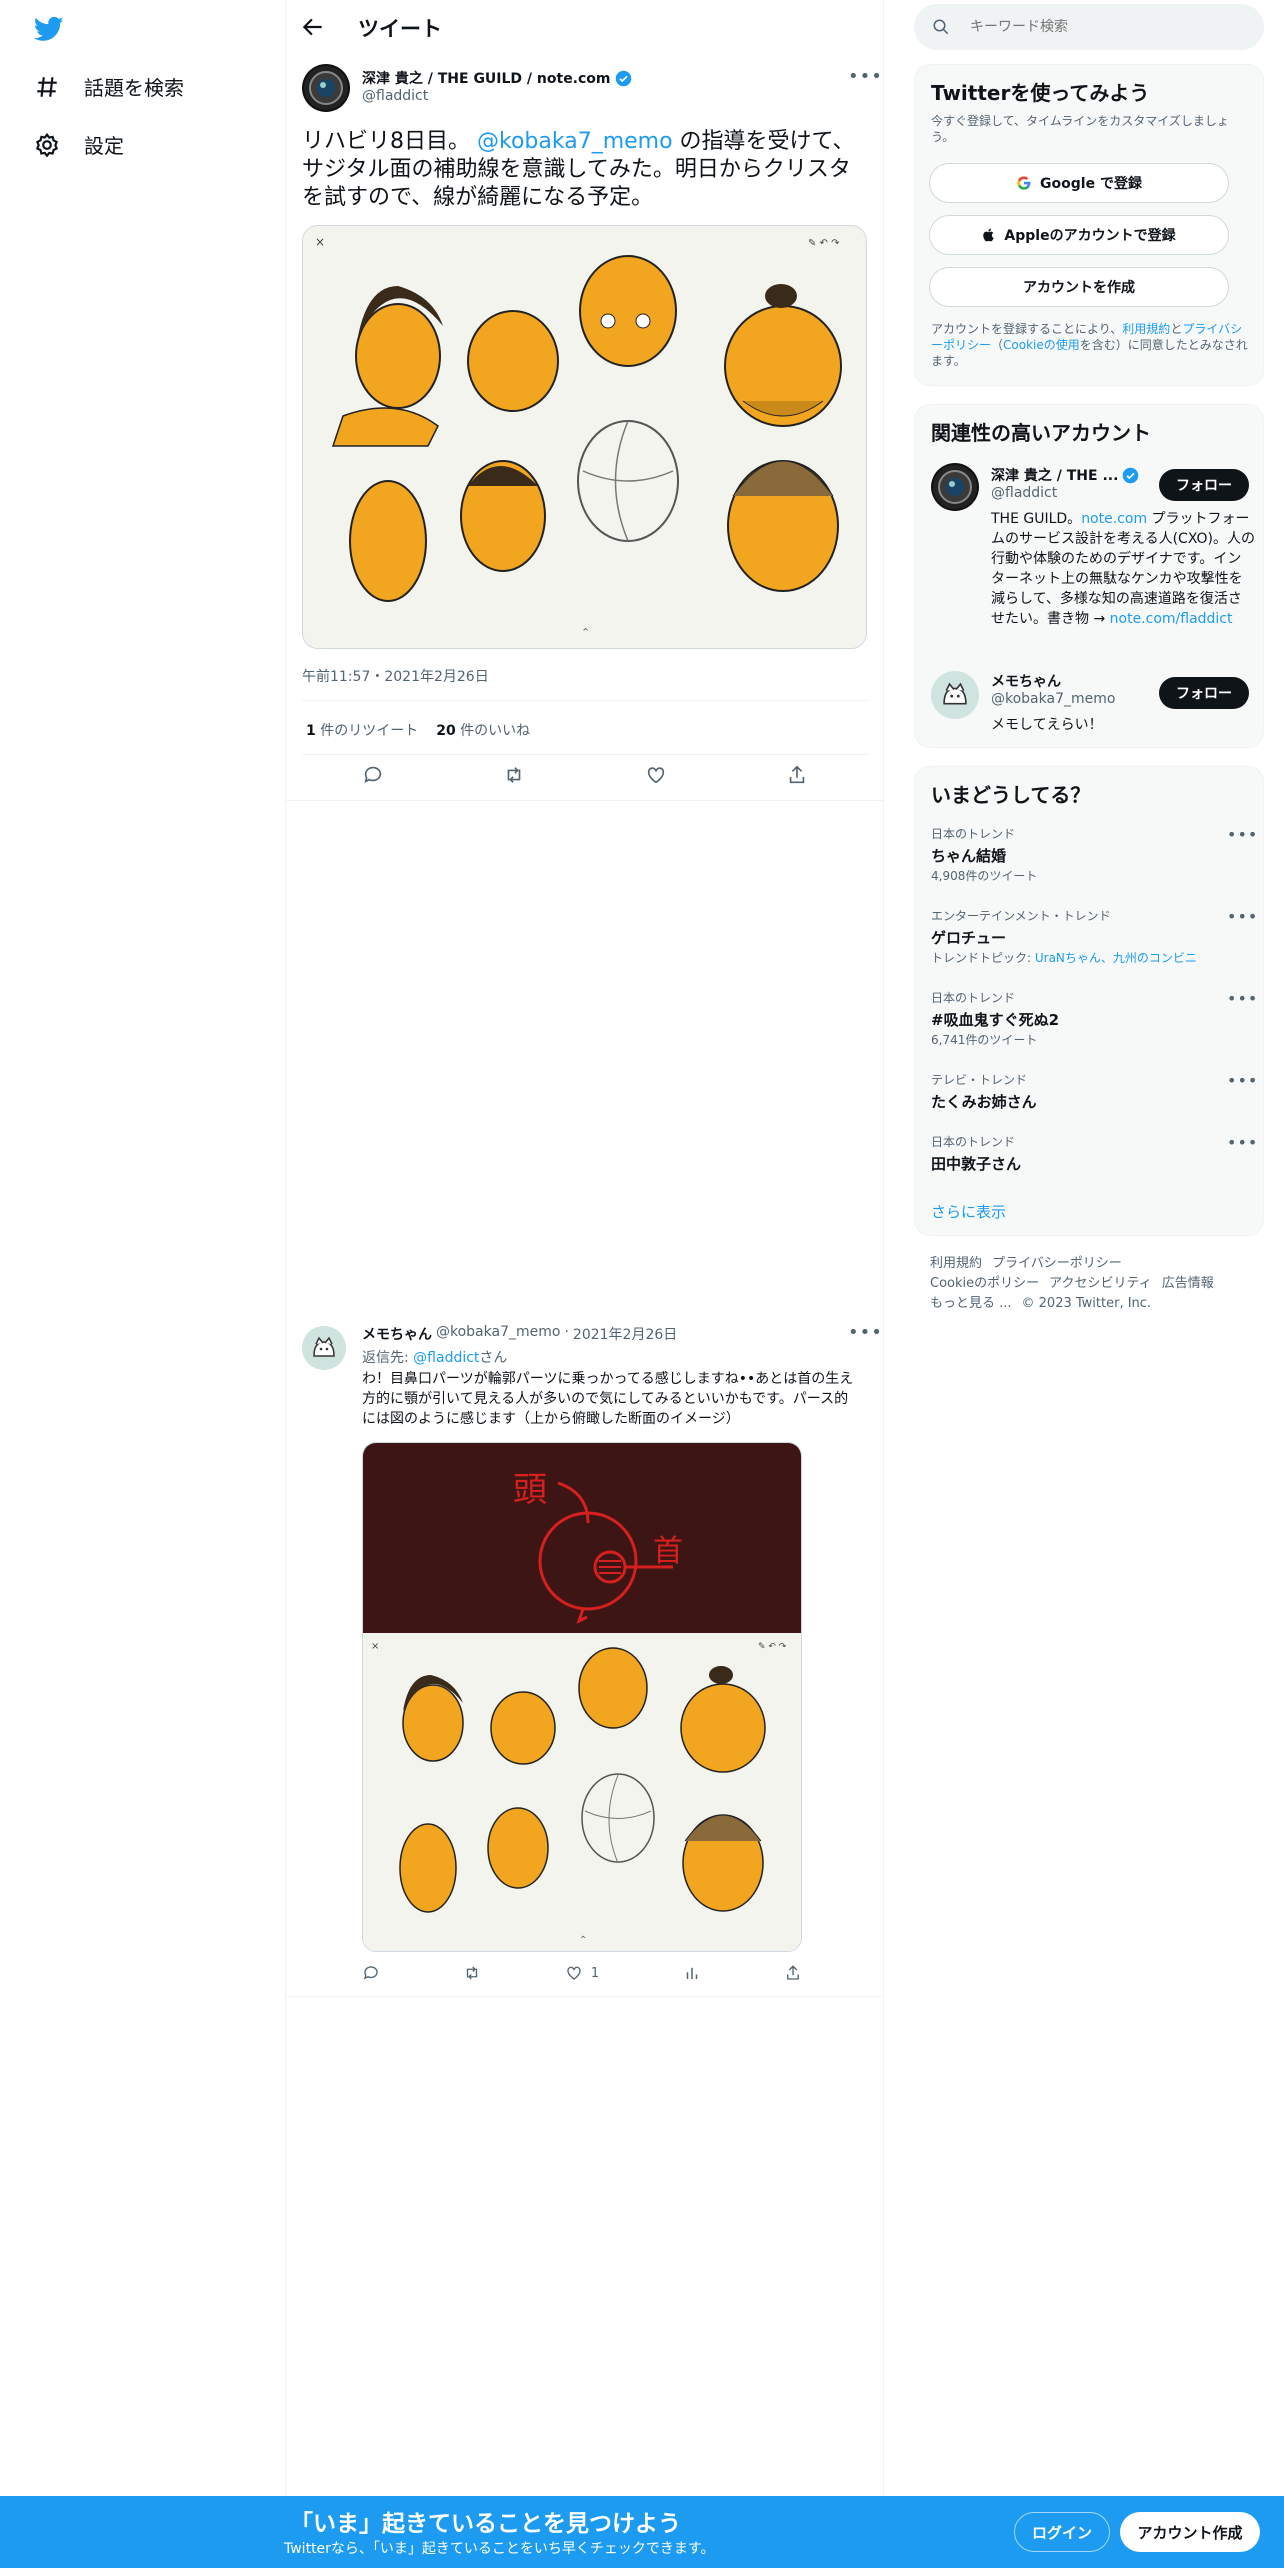 The height and width of the screenshot is (2568, 1284). I want to click on author-name: 深津 貴之 / THE GUILD / note.com, so click(497, 78).